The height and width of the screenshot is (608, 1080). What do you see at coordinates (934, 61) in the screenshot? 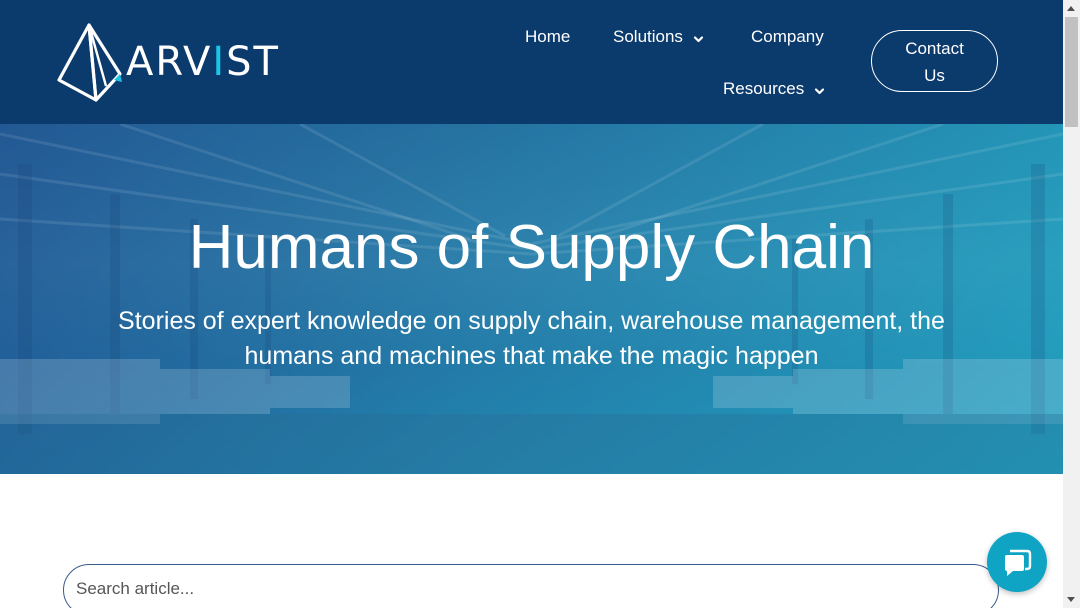
I see `contact-us-button: Contact Us` at bounding box center [934, 61].